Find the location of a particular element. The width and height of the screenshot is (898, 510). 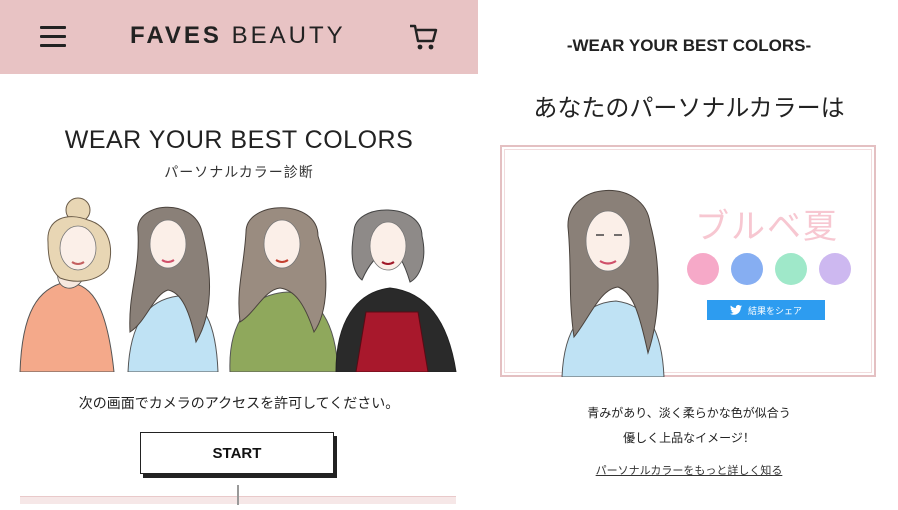

cart-icon is located at coordinates (424, 37).